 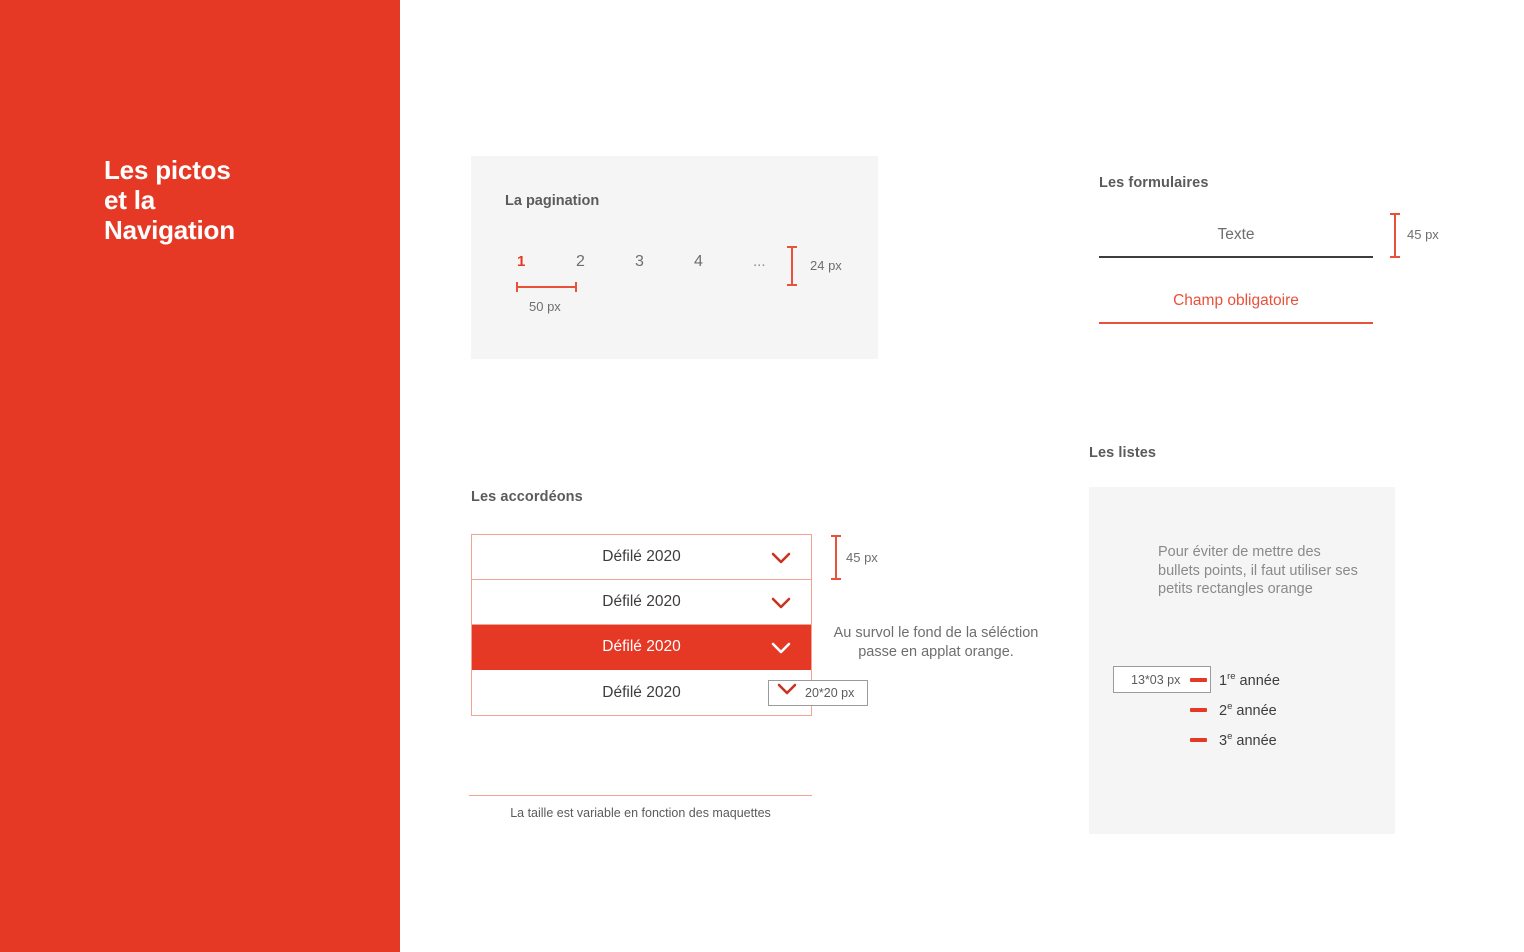 I want to click on list-item: 2e année, so click(x=1242, y=710).